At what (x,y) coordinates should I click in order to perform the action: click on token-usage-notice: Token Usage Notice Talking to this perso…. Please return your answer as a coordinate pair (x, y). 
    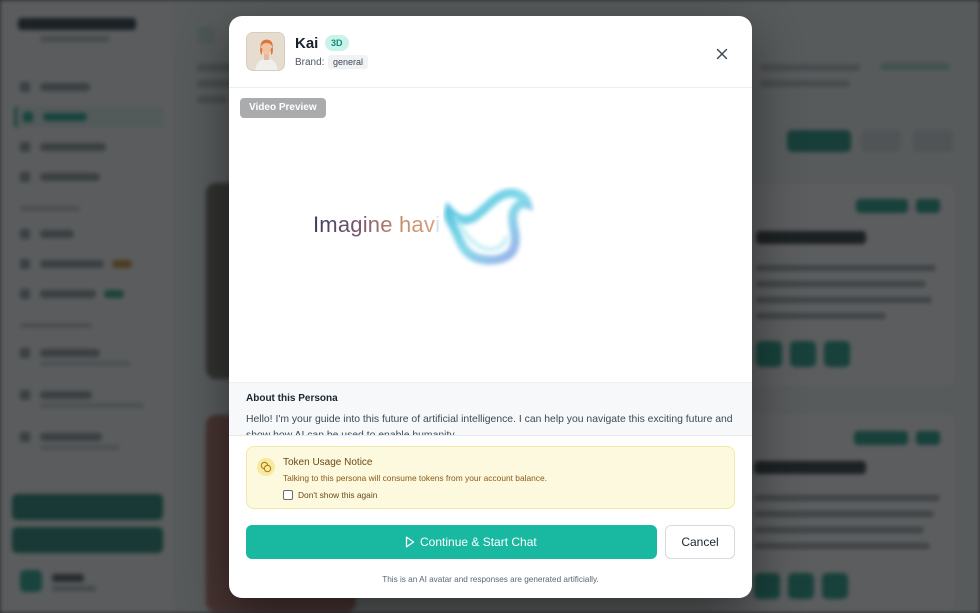
    Looking at the image, I should click on (490, 477).